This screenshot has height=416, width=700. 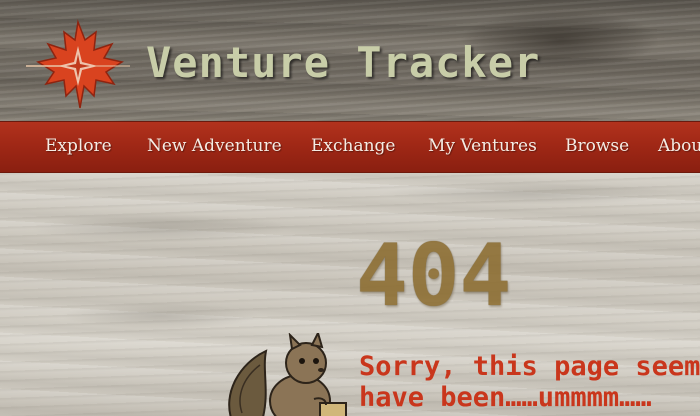 What do you see at coordinates (287, 374) in the screenshot?
I see `squirrel-mascot-icon` at bounding box center [287, 374].